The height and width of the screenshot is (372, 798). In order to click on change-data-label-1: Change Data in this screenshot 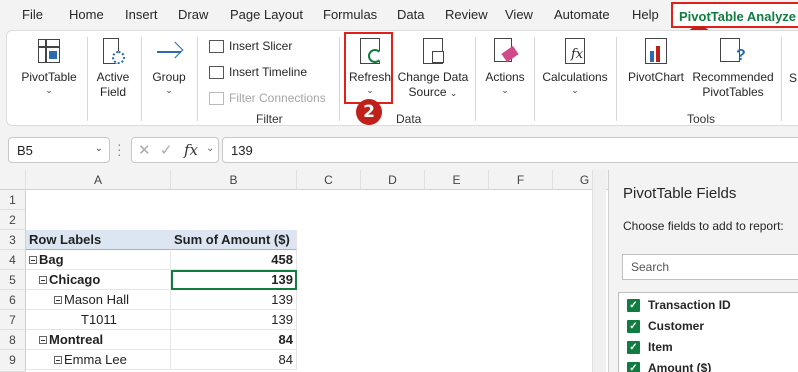, I will do `click(433, 77)`.